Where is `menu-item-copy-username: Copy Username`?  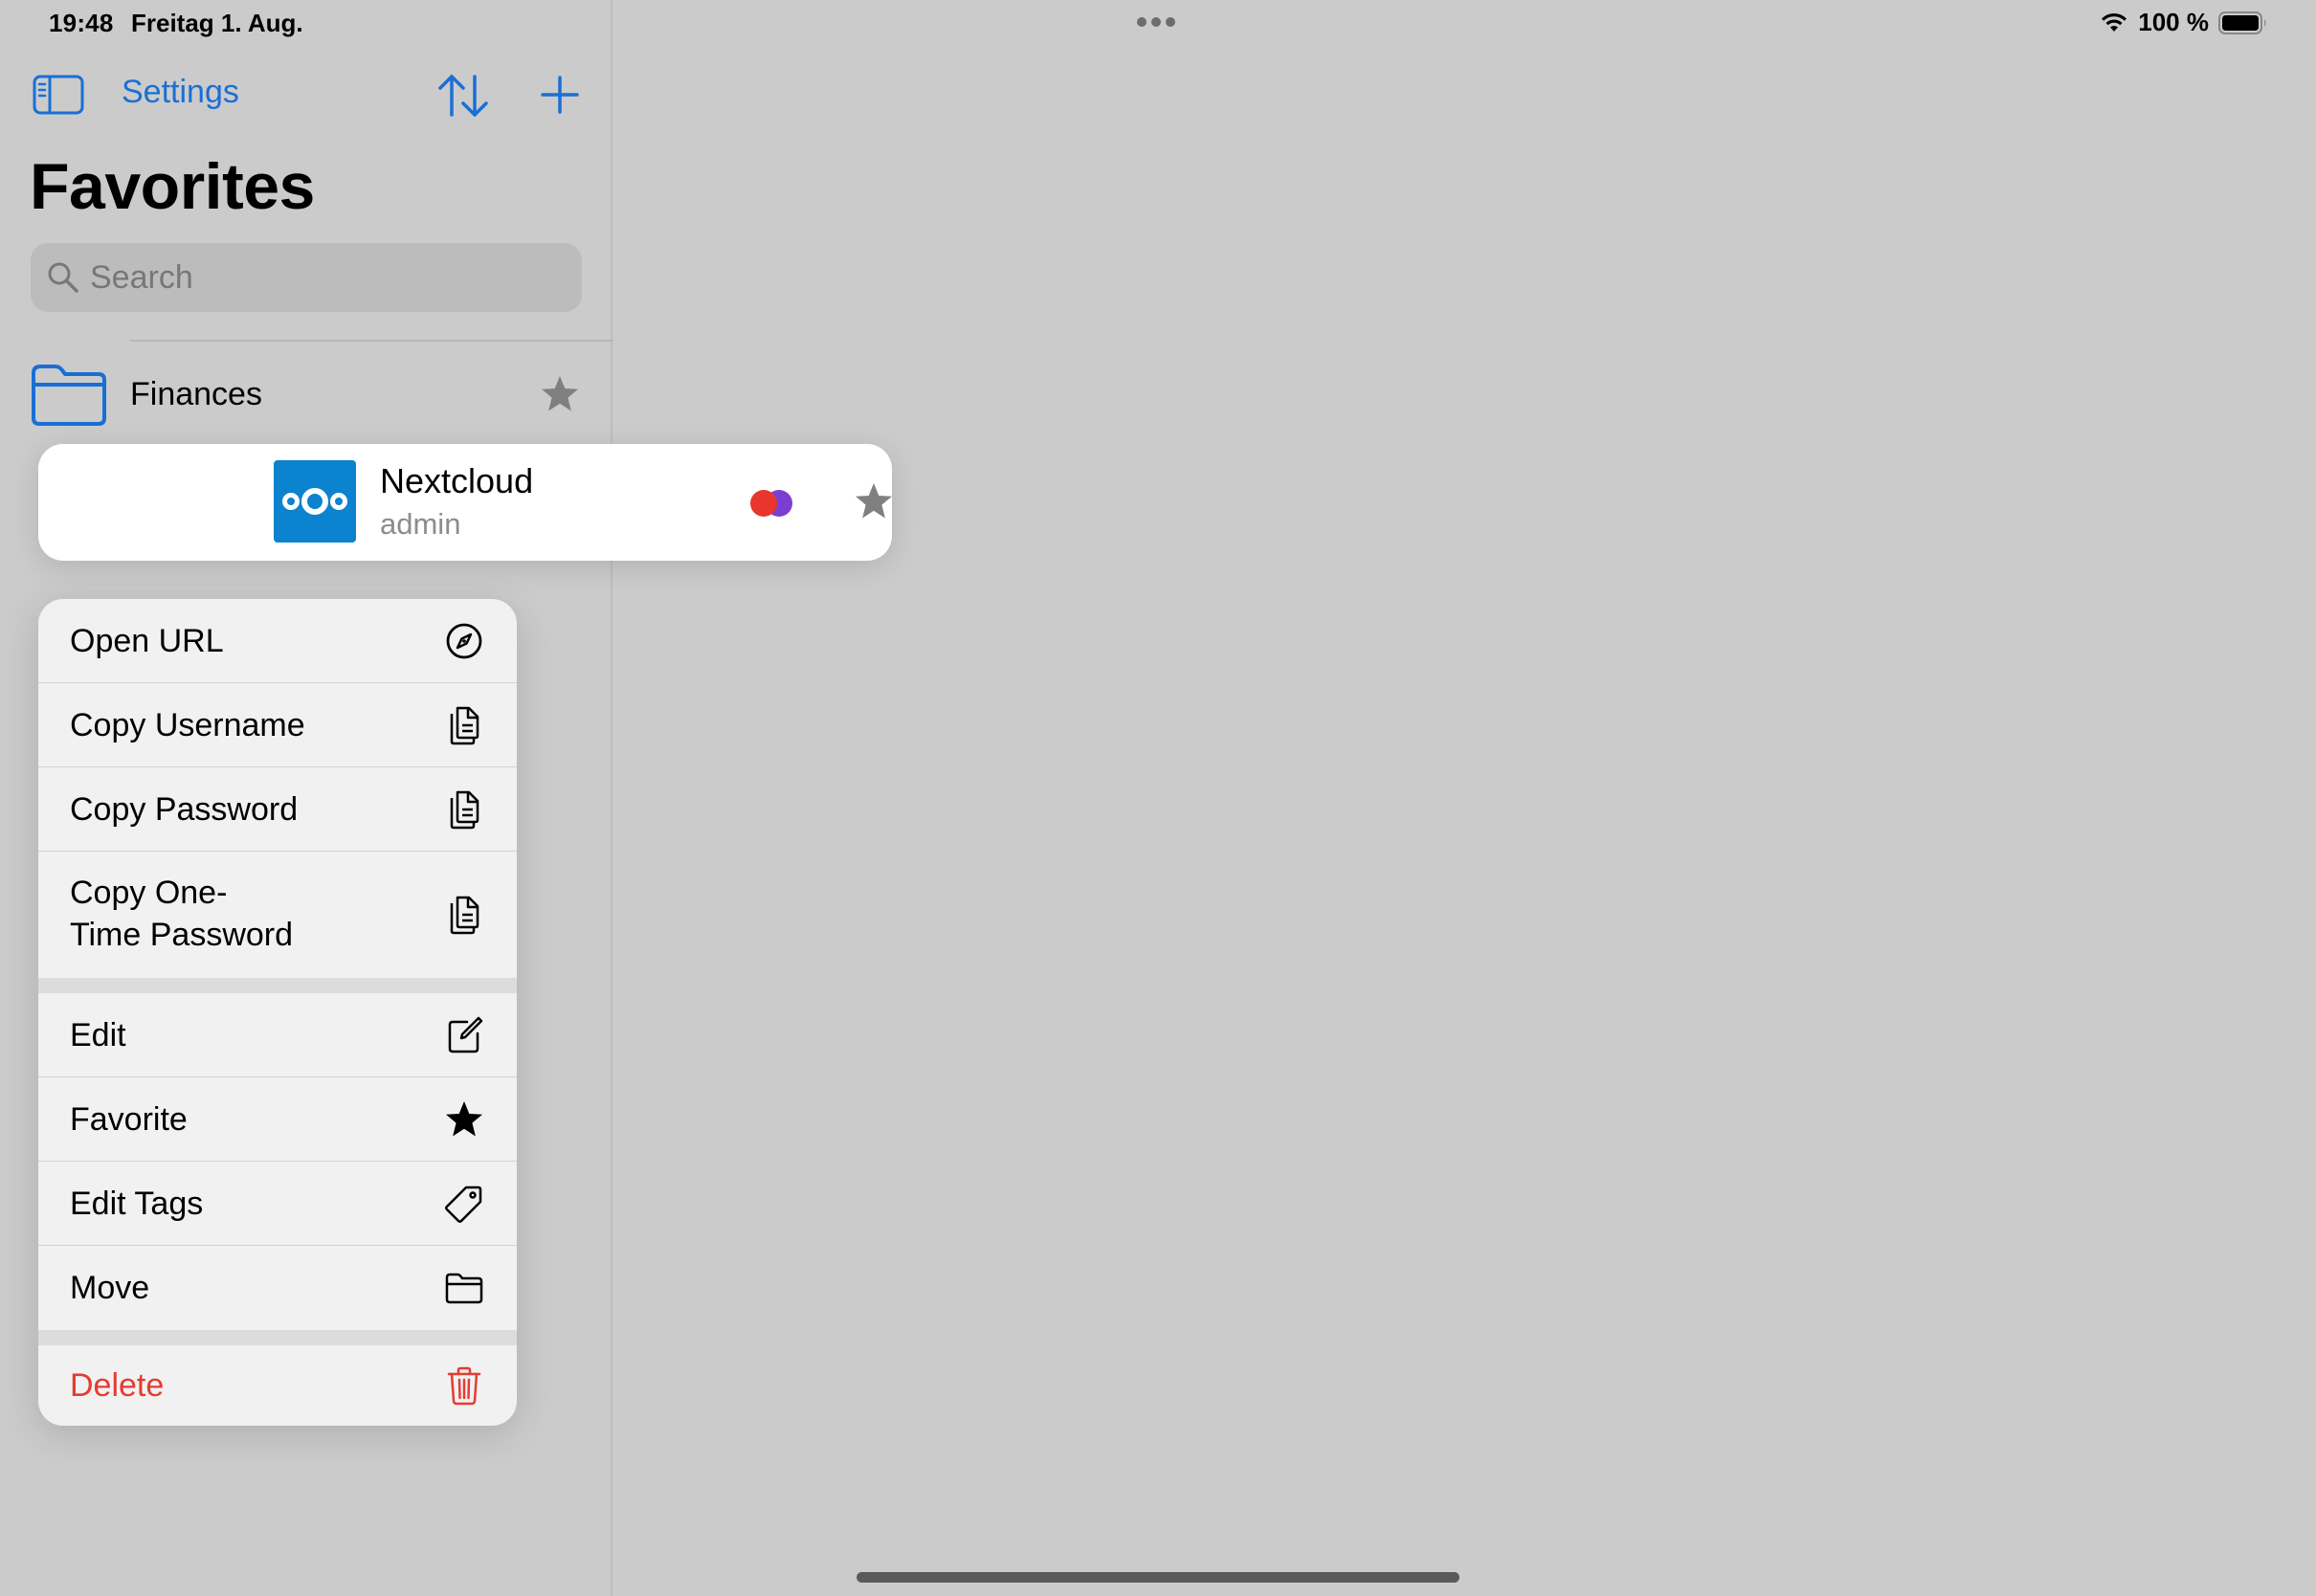 menu-item-copy-username: Copy Username is located at coordinates (277, 725).